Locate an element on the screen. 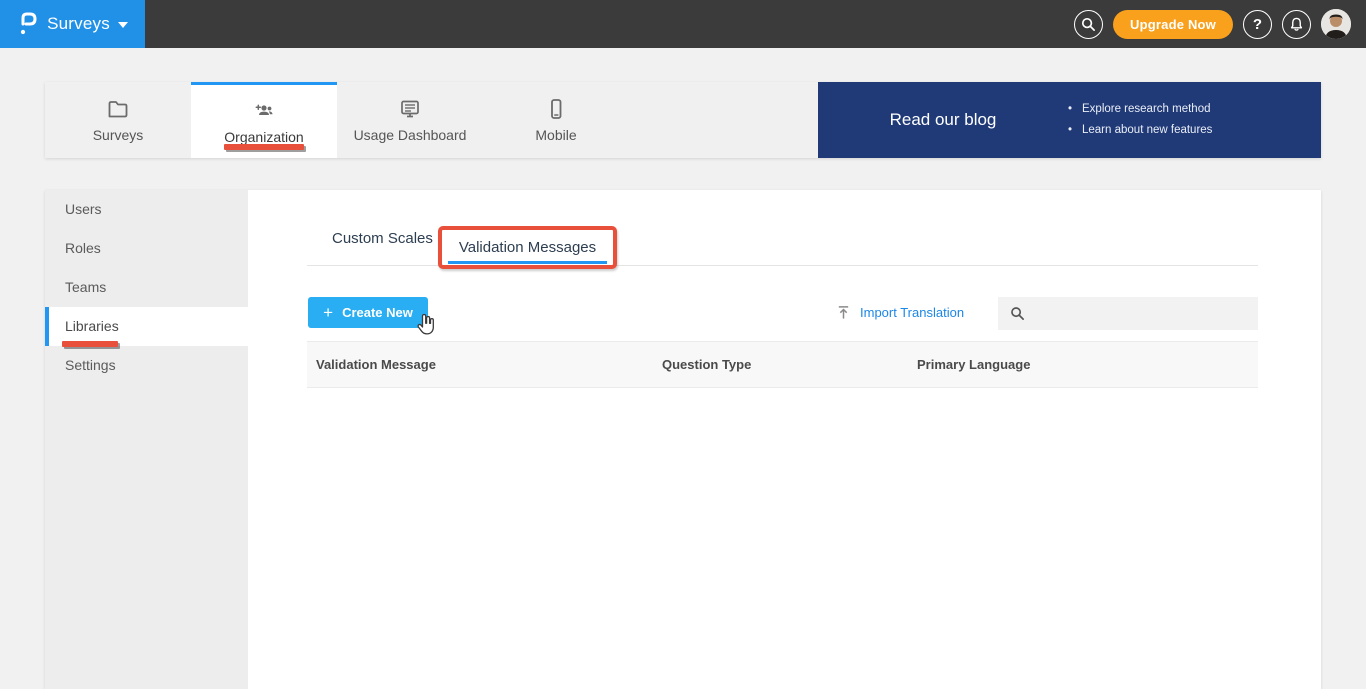 The height and width of the screenshot is (689, 1366). upload-to-bar-icon is located at coordinates (843, 312).